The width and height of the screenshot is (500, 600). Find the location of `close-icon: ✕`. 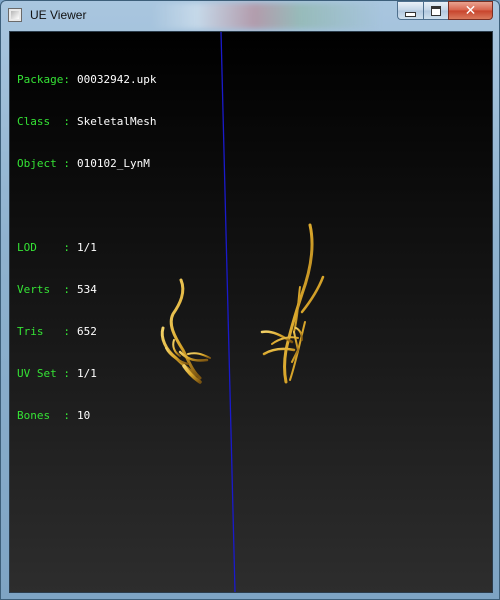

close-icon: ✕ is located at coordinates (470, 10).